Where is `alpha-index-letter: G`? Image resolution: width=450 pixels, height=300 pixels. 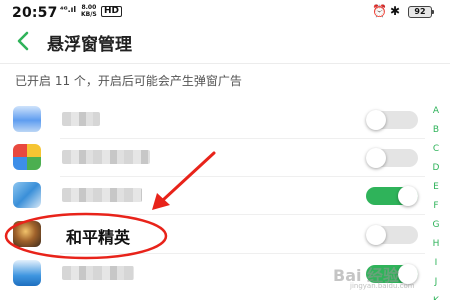 alpha-index-letter: G is located at coordinates (436, 225).